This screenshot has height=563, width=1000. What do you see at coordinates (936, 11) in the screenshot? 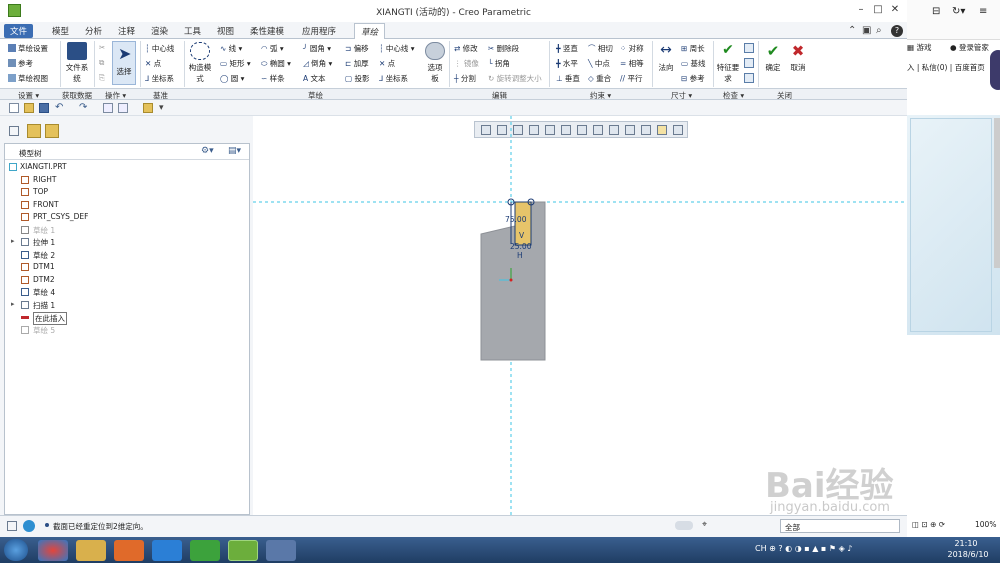
I see `lock-icon: ⊟` at bounding box center [936, 11].